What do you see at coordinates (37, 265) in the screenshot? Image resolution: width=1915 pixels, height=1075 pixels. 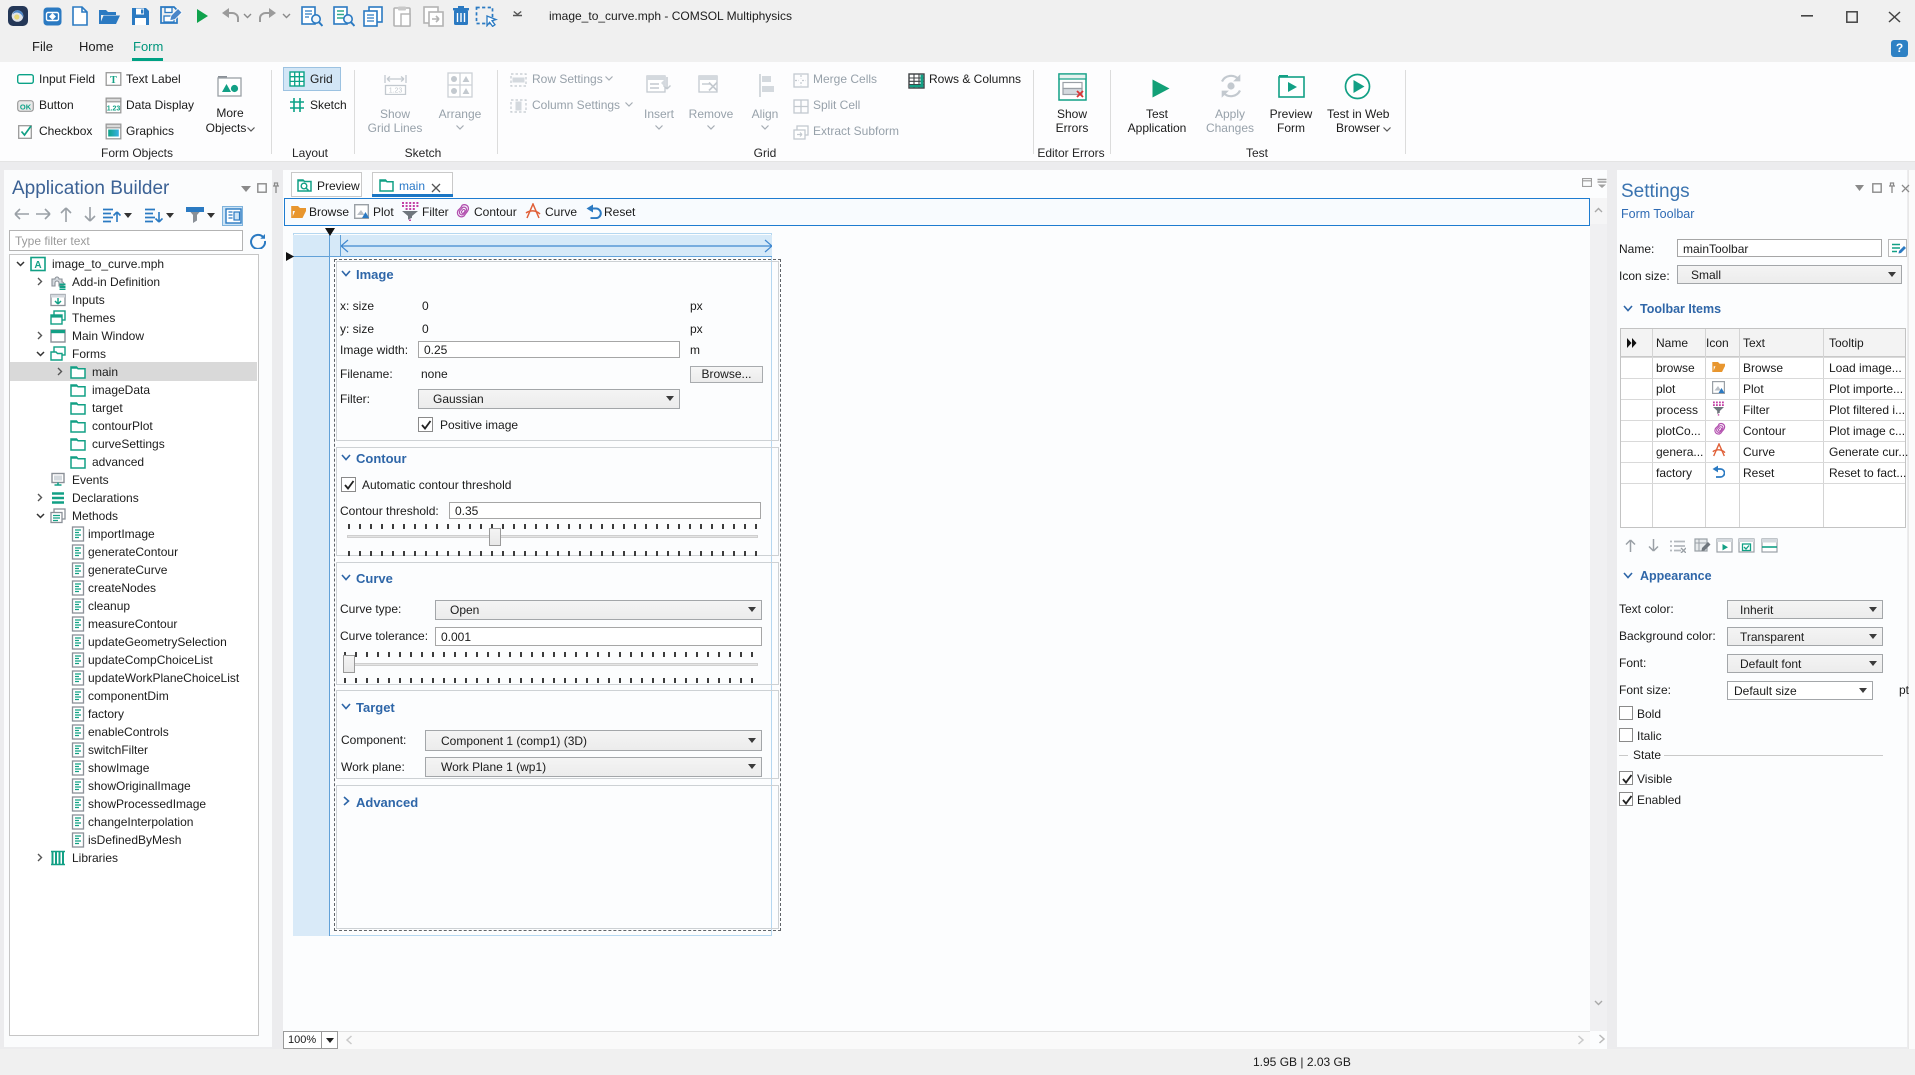 I see `svg-text: A` at bounding box center [37, 265].